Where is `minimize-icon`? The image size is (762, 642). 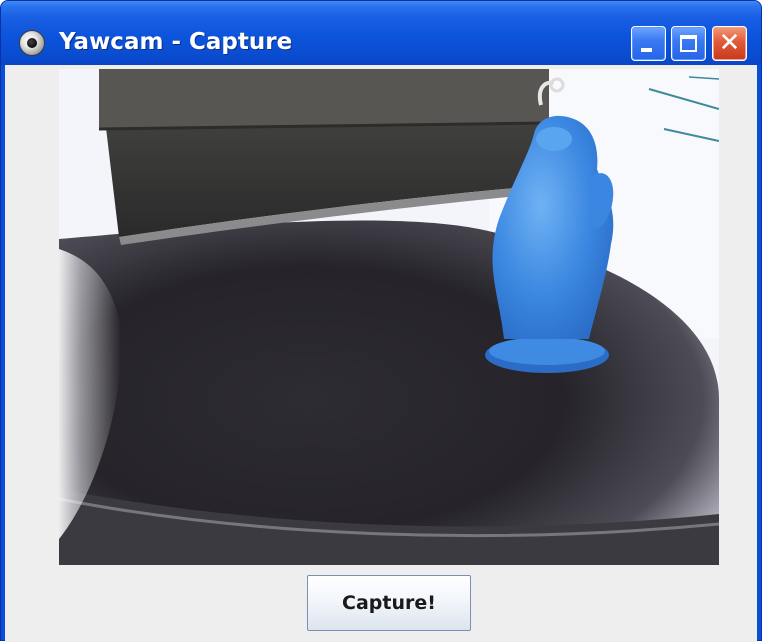 minimize-icon is located at coordinates (646, 50).